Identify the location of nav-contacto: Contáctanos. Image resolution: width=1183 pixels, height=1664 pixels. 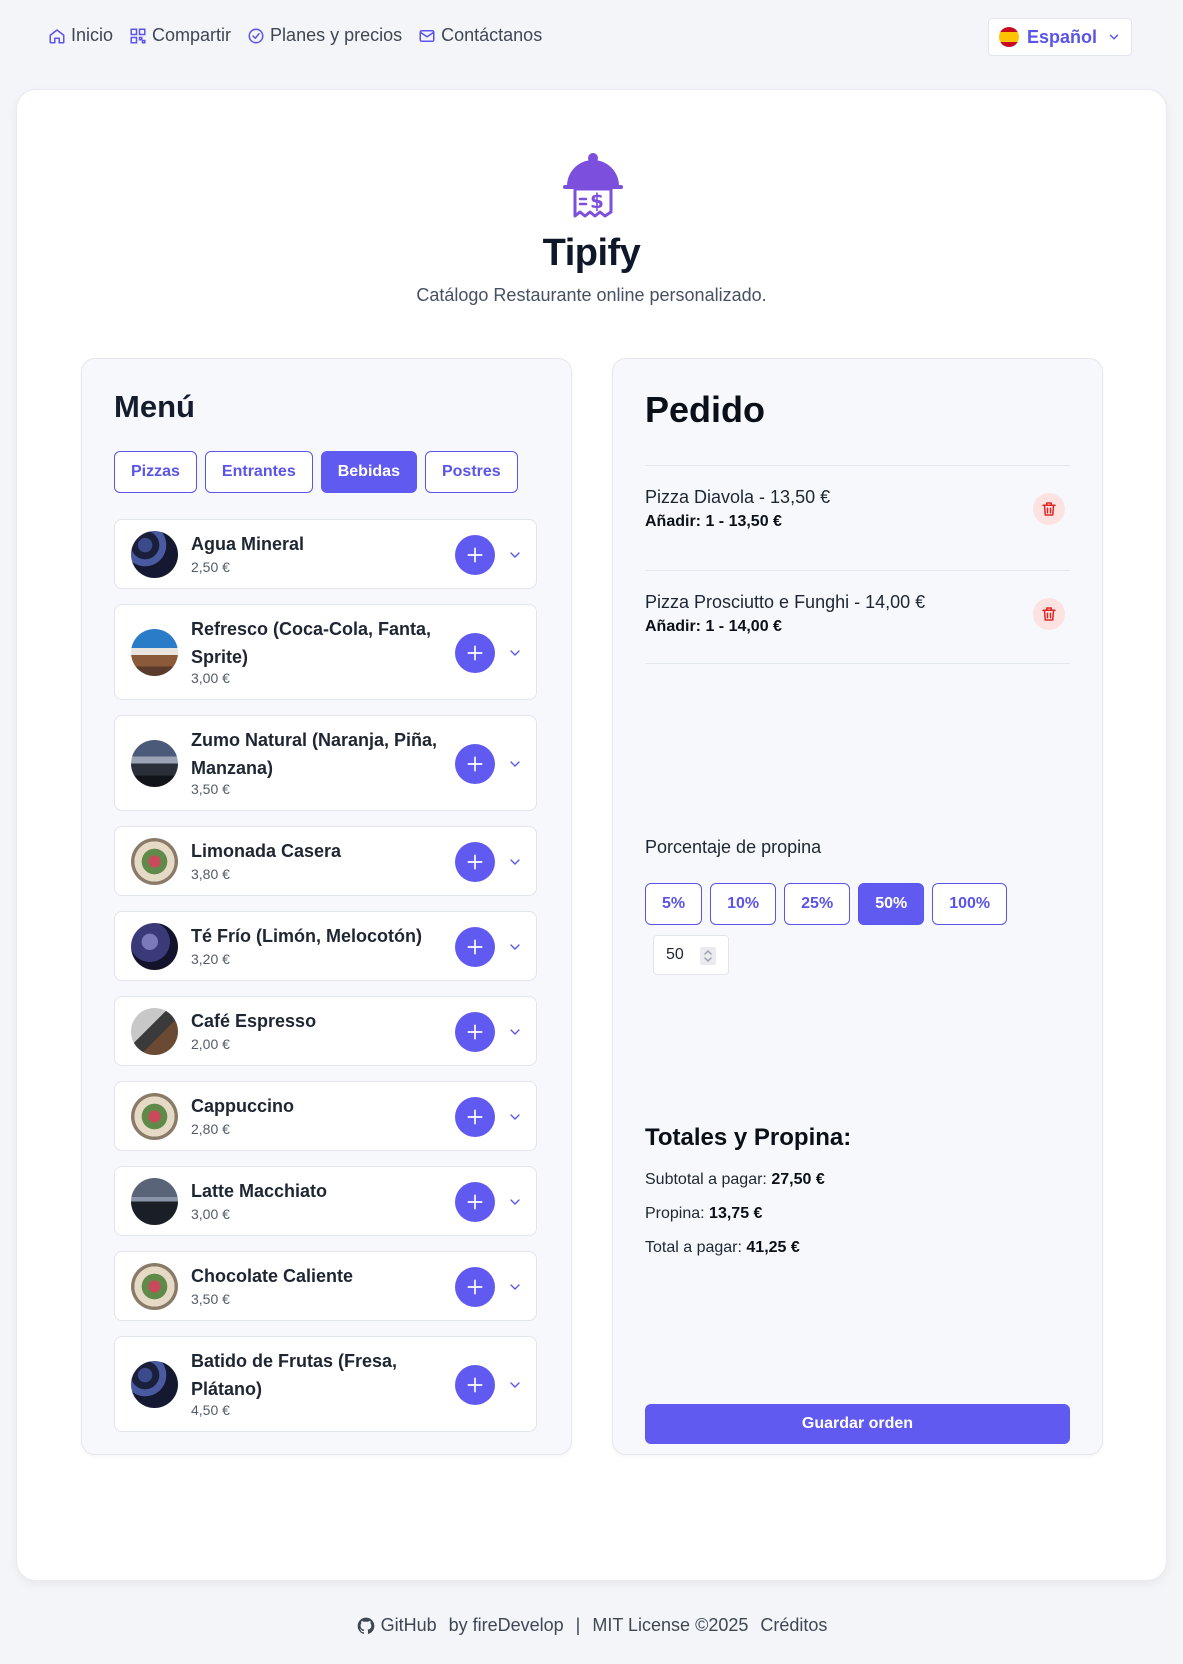
(480, 35).